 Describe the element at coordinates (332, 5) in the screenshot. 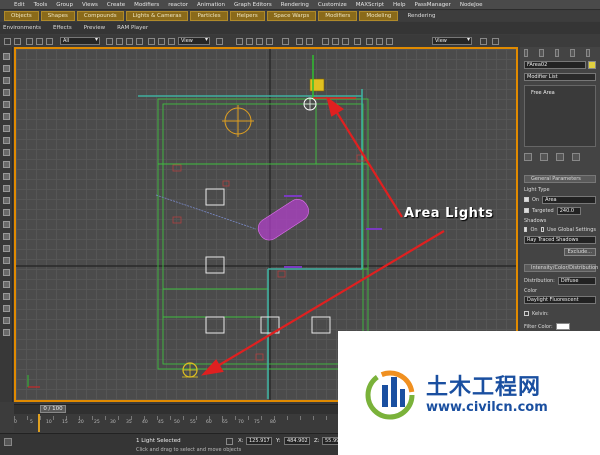

I see `menu-customize: Customize` at that location.